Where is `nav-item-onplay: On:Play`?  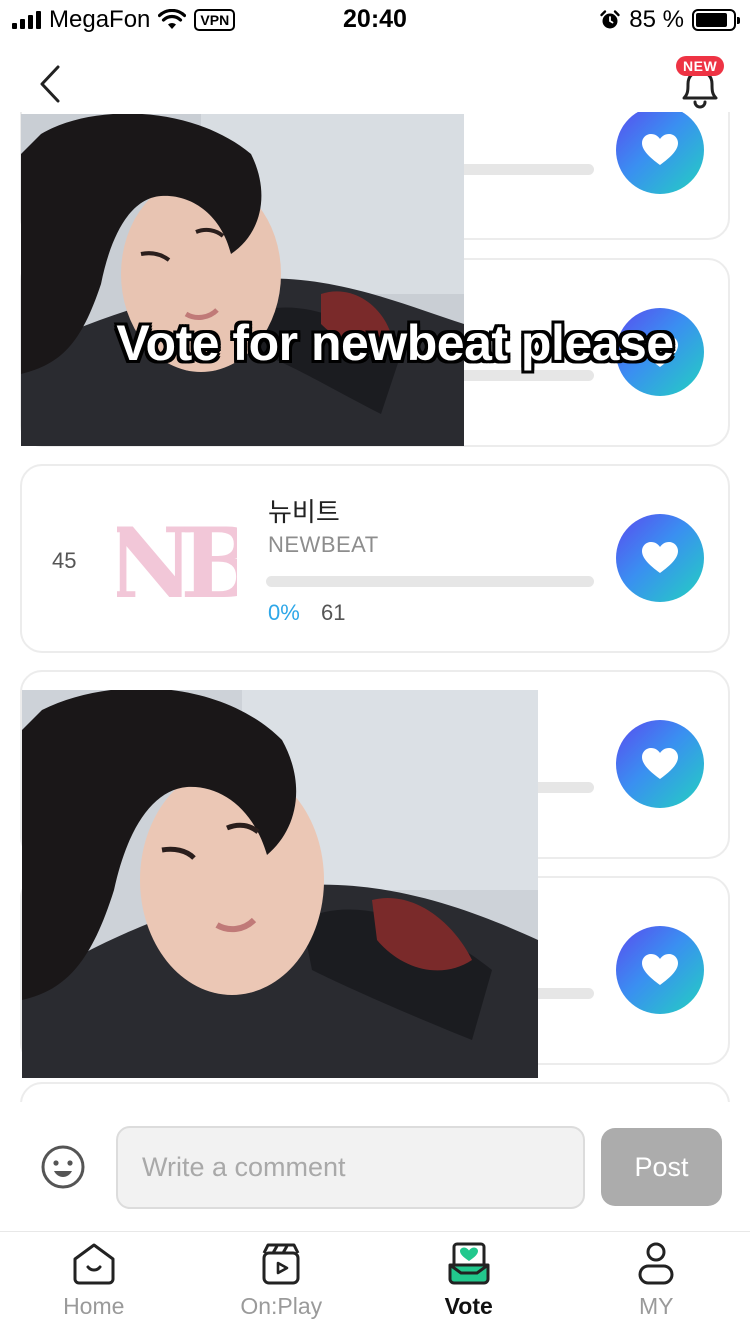 nav-item-onplay: On:Play is located at coordinates (282, 1282).